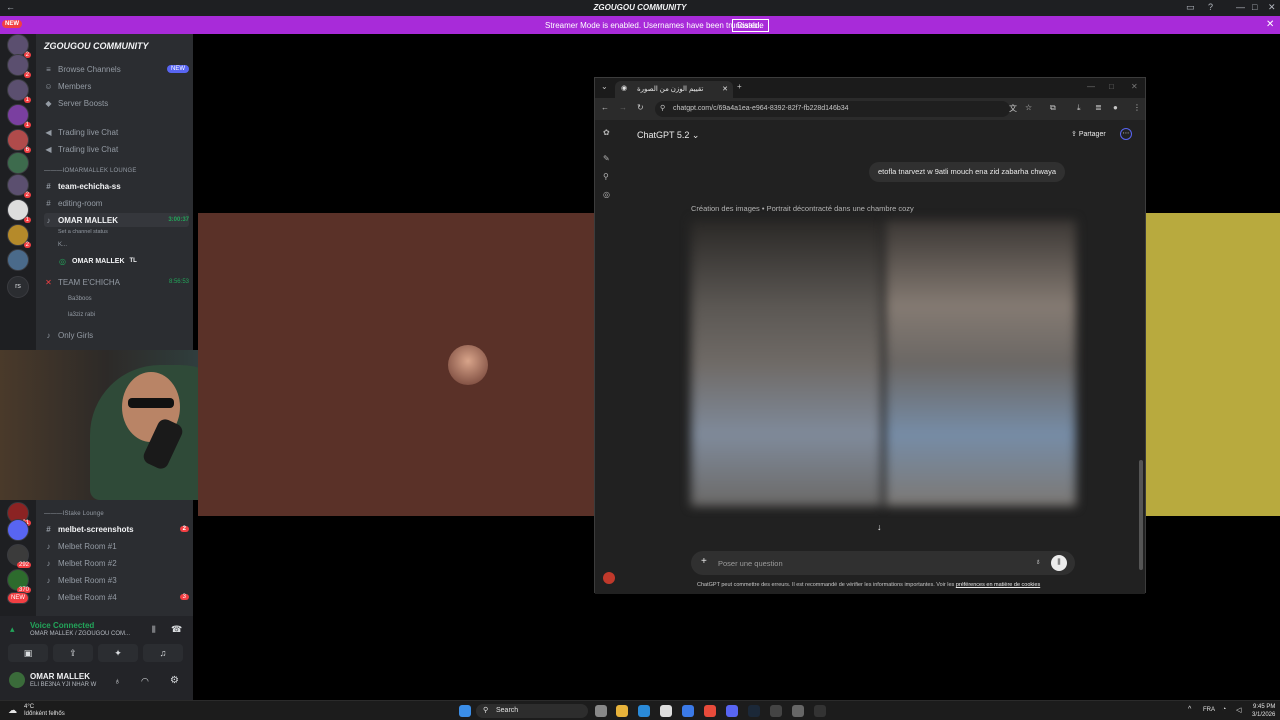  I want to click on voice-channel-only-girls: ♪ Only Girls, so click(116, 335).